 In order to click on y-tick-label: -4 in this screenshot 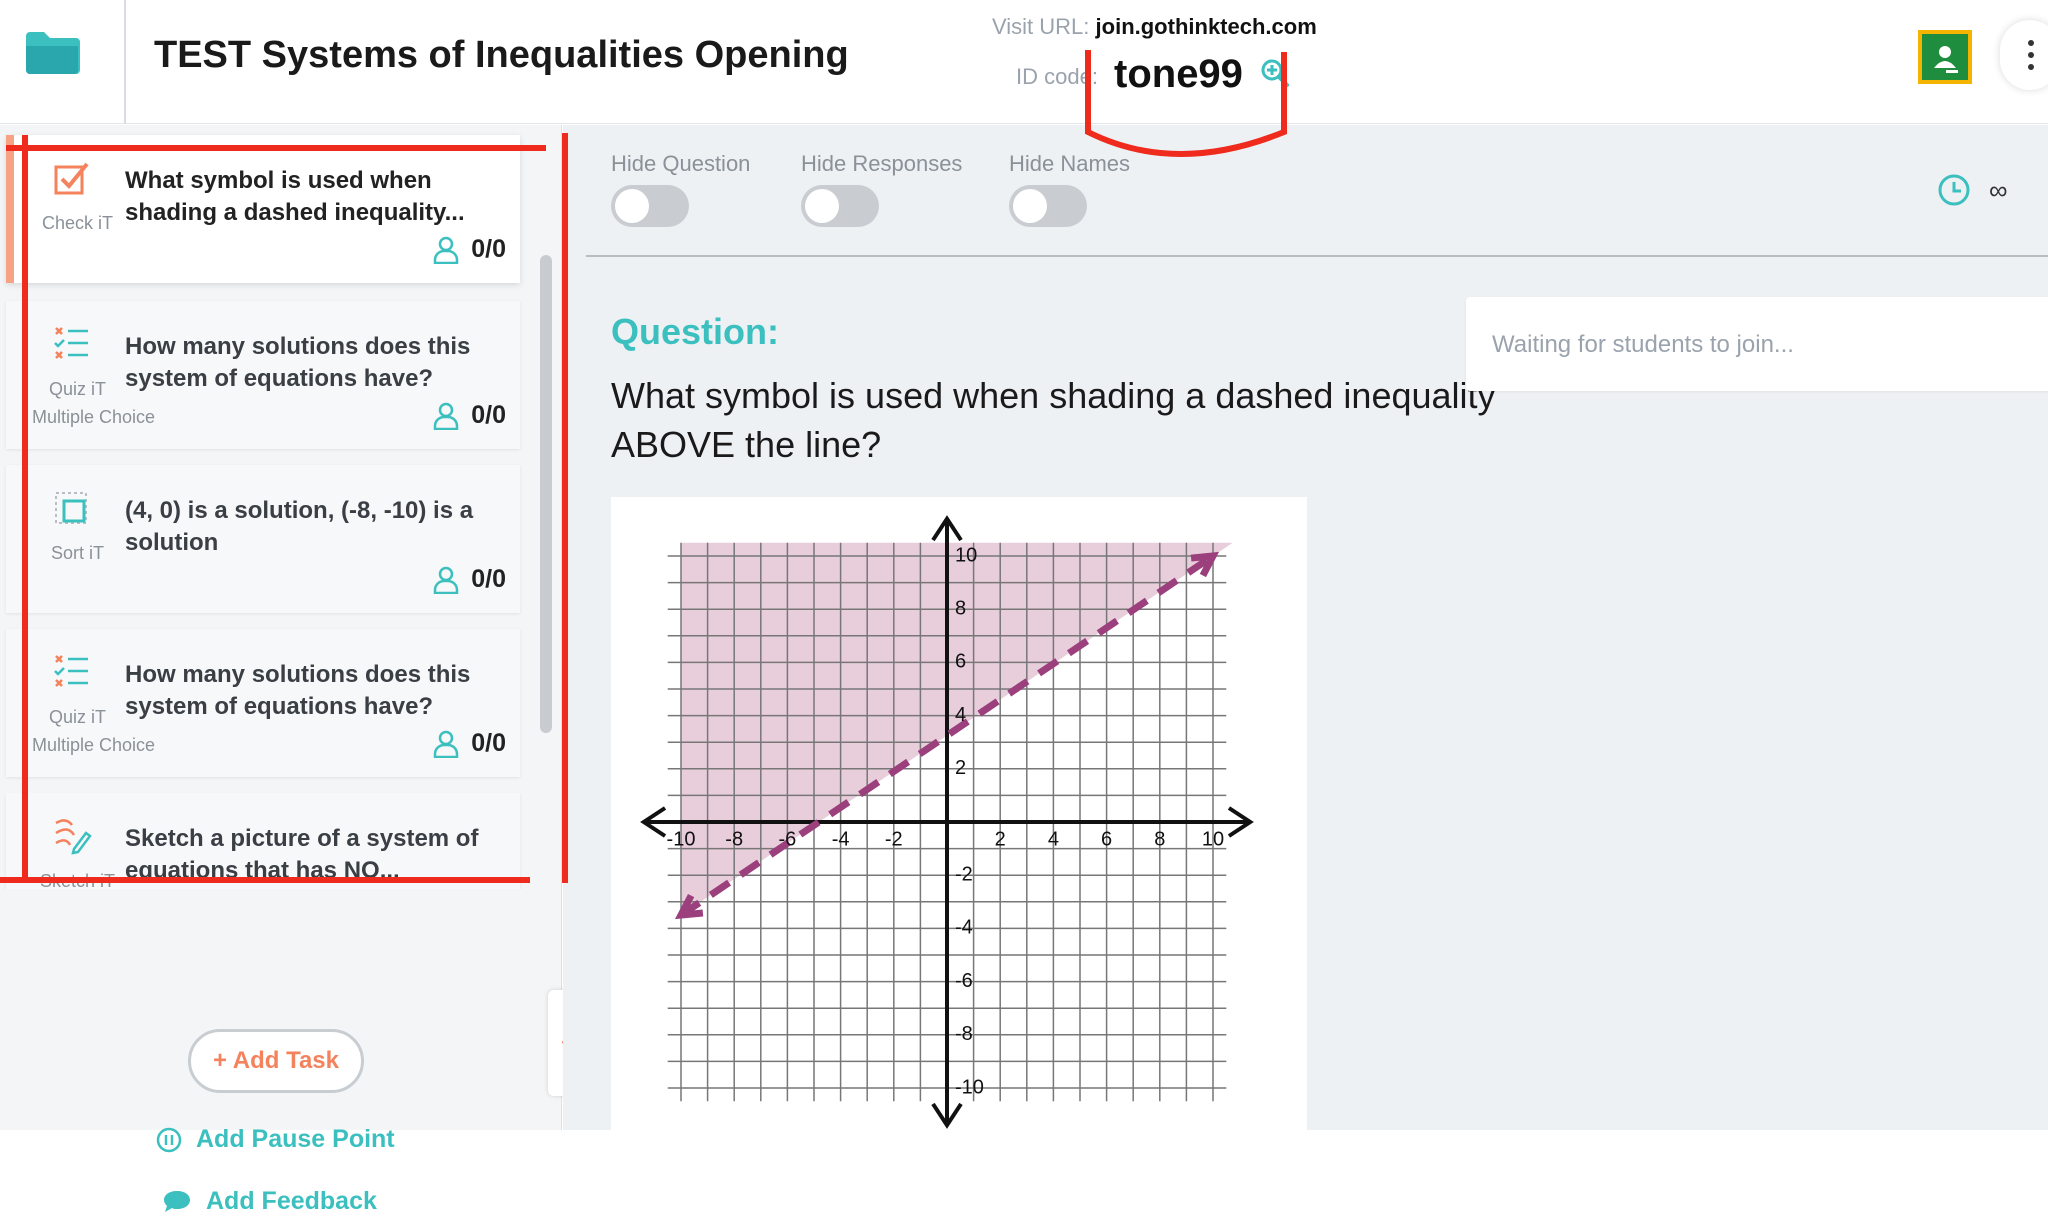, I will do `click(964, 928)`.